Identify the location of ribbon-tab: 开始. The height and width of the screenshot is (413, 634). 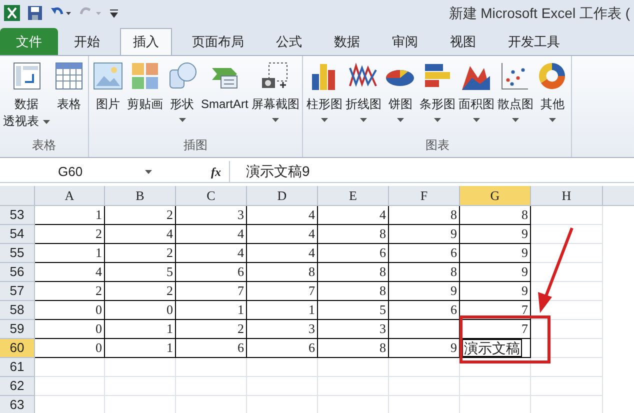
(87, 41).